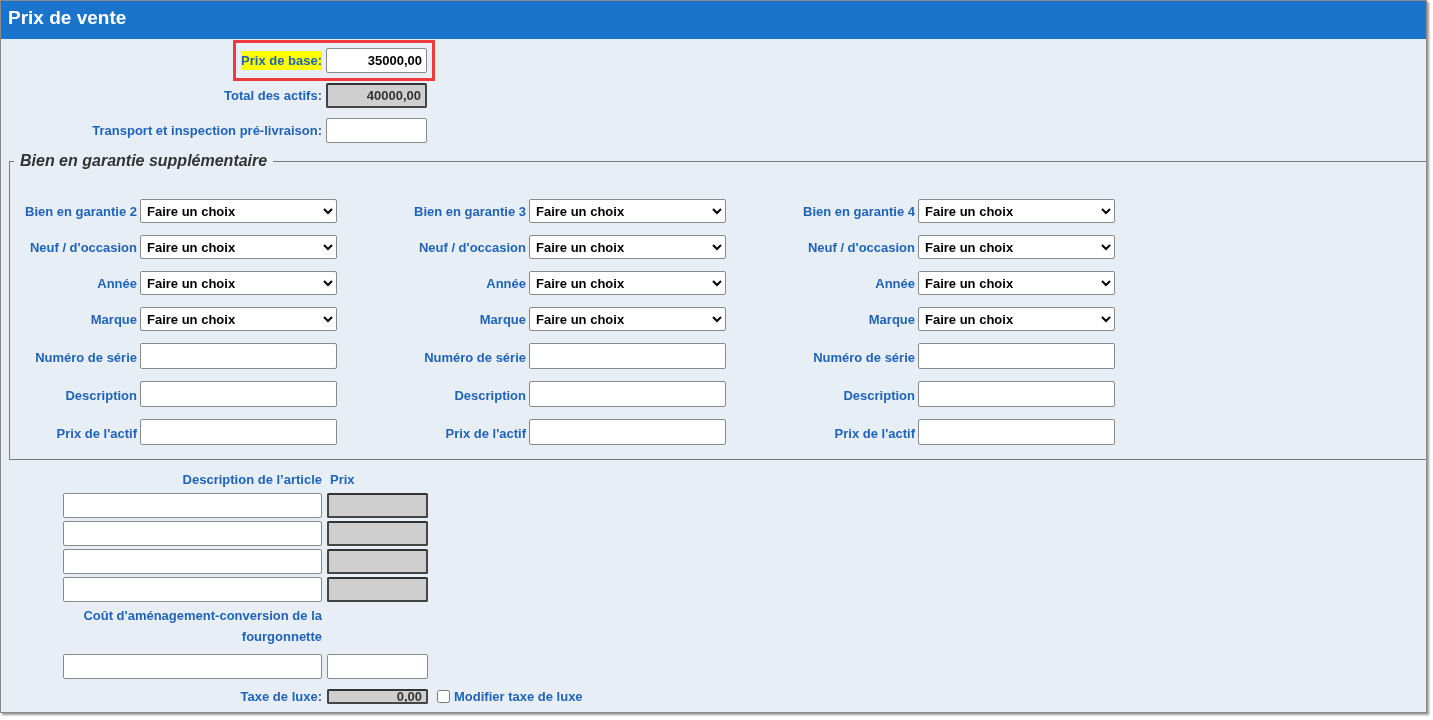  Describe the element at coordinates (280, 696) in the screenshot. I see `field-label: Taxe de luxe:` at that location.